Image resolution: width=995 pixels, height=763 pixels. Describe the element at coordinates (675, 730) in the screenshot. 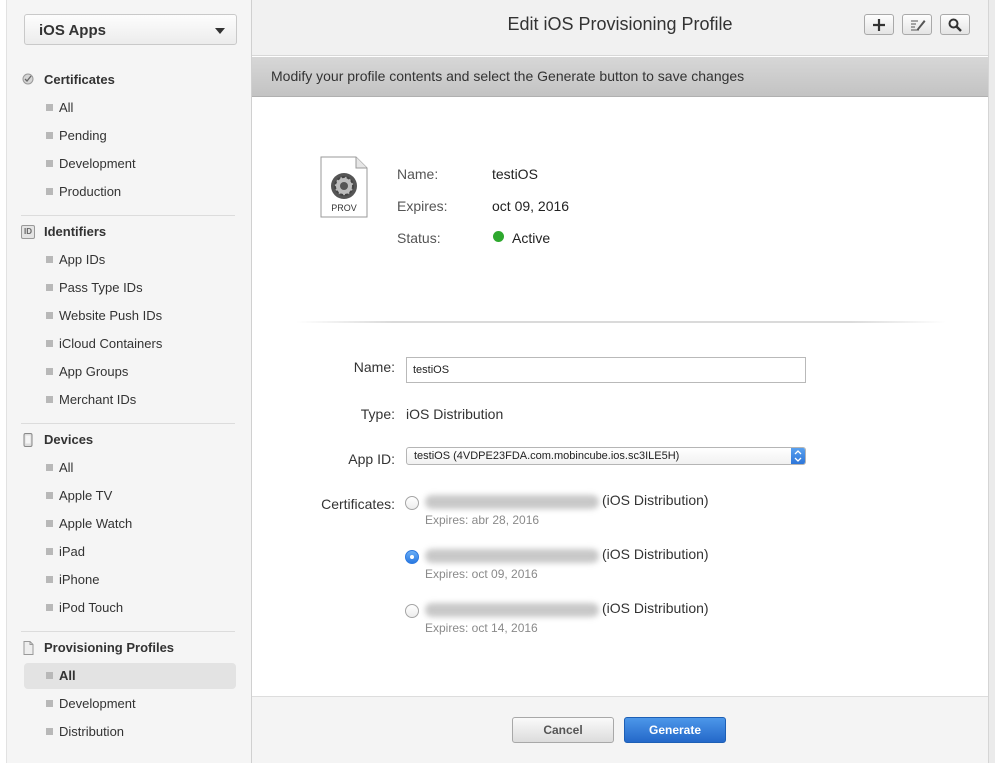

I see `generate-button: Generate` at that location.